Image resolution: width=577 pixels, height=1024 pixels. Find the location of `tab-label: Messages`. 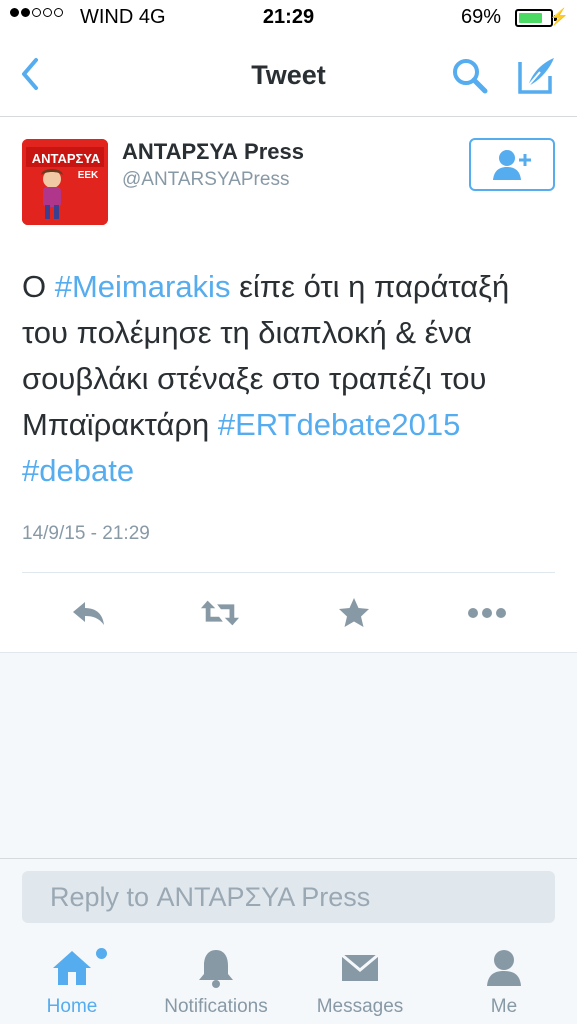

tab-label: Messages is located at coordinates (360, 1006).